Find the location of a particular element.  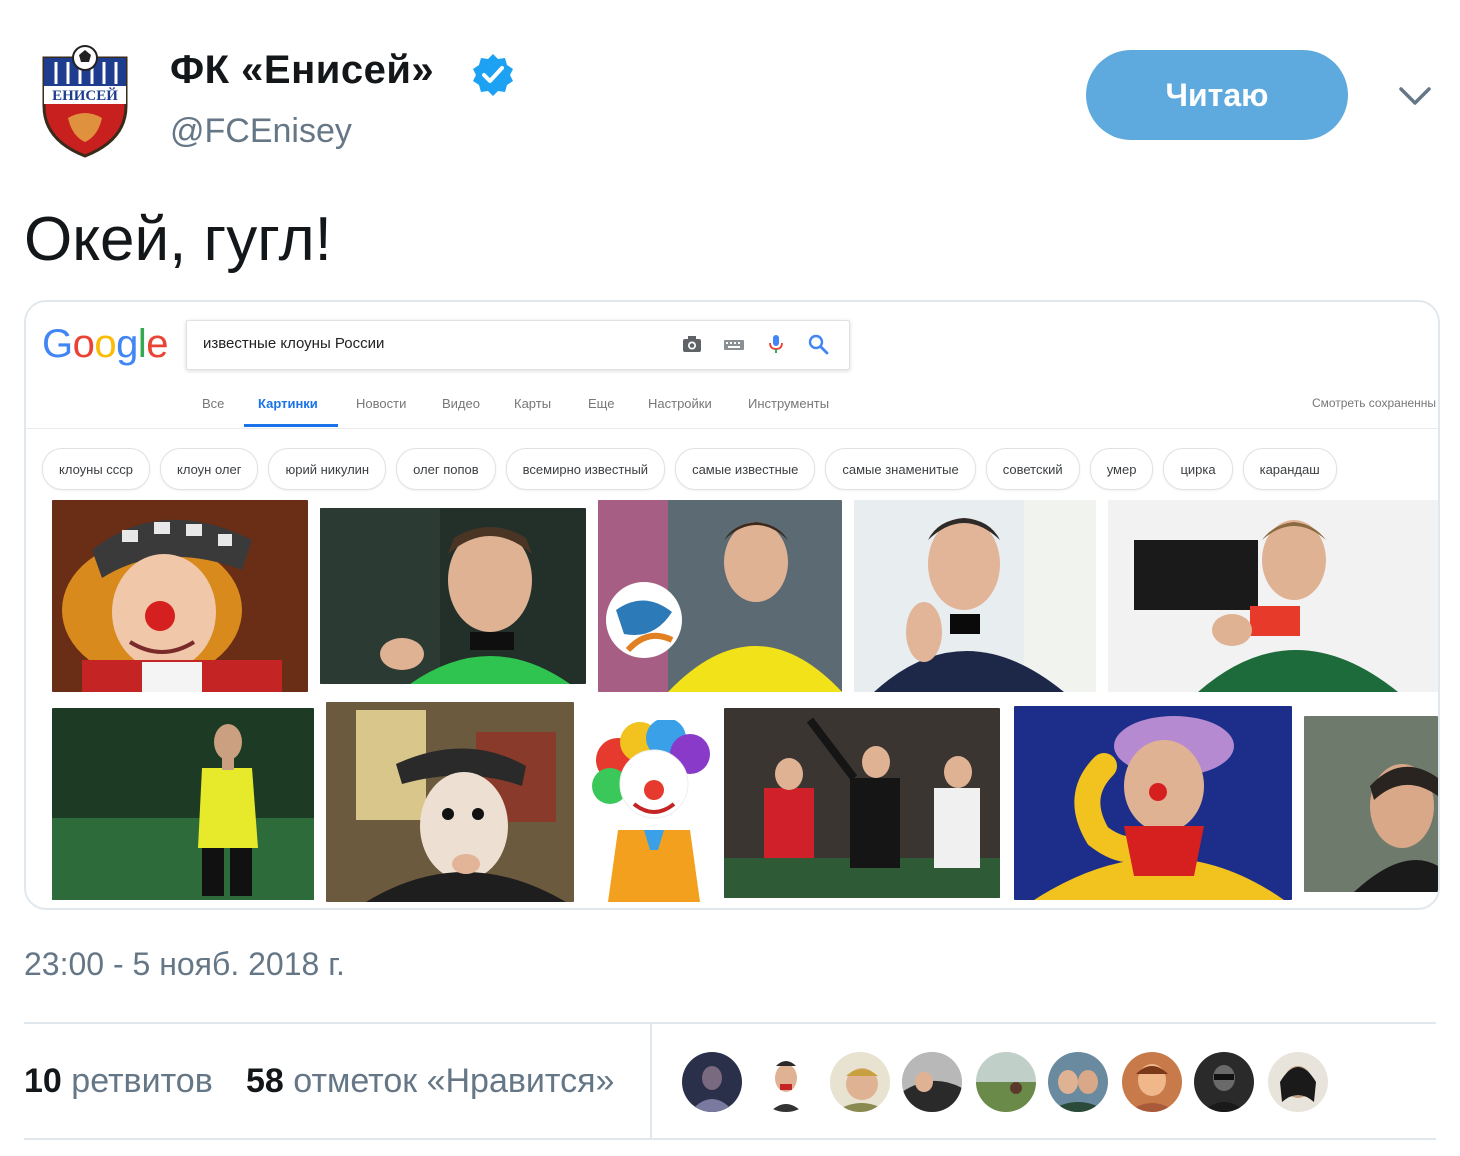

verified-badge-icon is located at coordinates (493, 75).